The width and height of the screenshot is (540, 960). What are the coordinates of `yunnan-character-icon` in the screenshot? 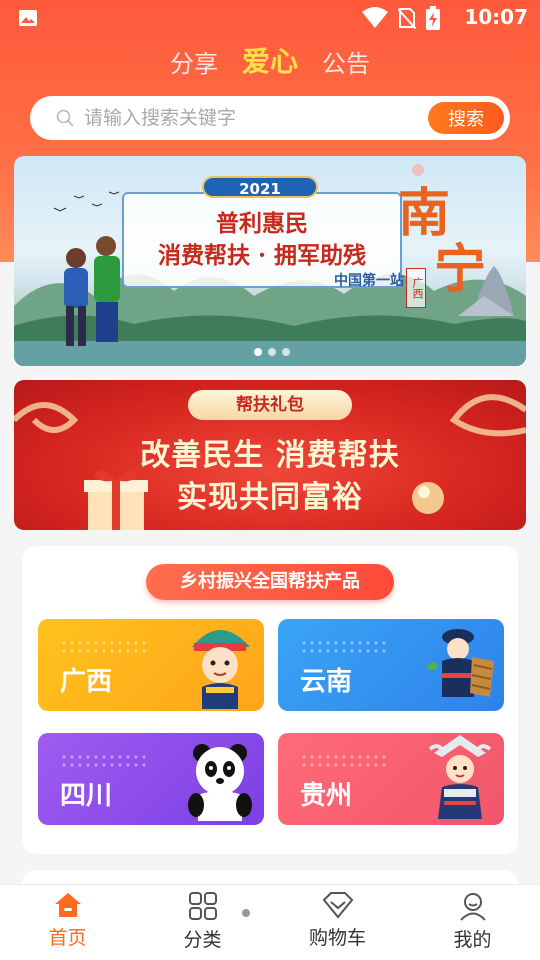 It's located at (460, 663).